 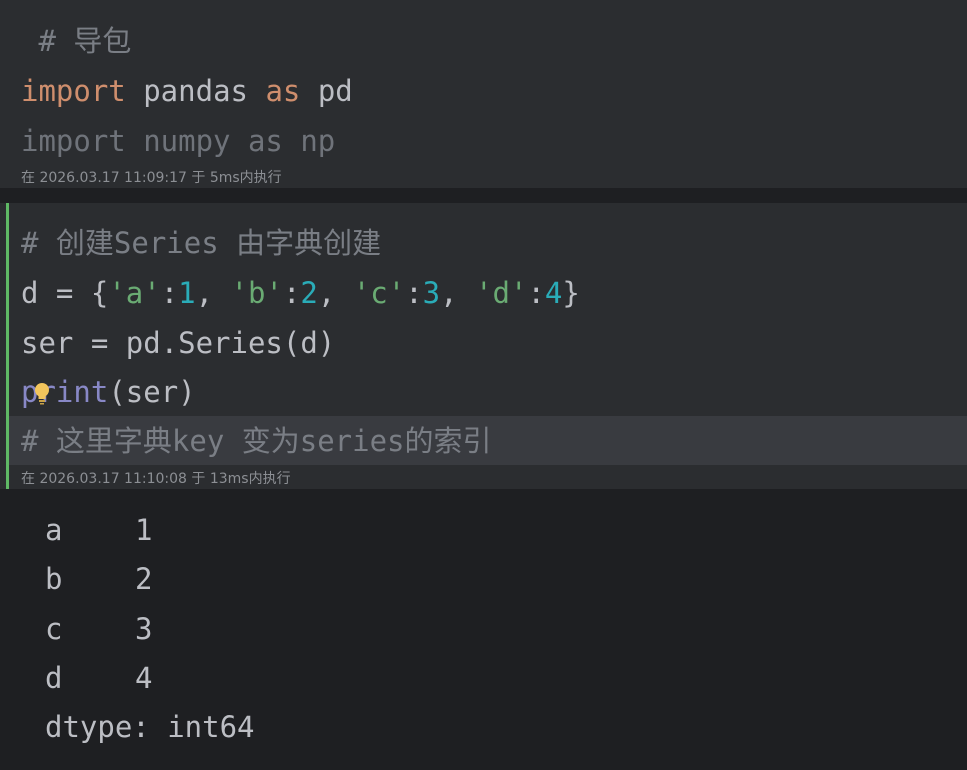 What do you see at coordinates (178, 343) in the screenshot?
I see `code-line-series: ser = pd.Series(d)` at bounding box center [178, 343].